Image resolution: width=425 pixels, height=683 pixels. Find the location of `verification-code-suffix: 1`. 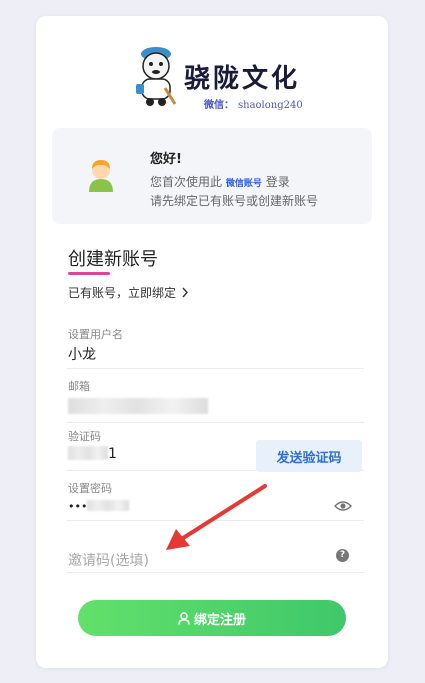

verification-code-suffix: 1 is located at coordinates (112, 454).